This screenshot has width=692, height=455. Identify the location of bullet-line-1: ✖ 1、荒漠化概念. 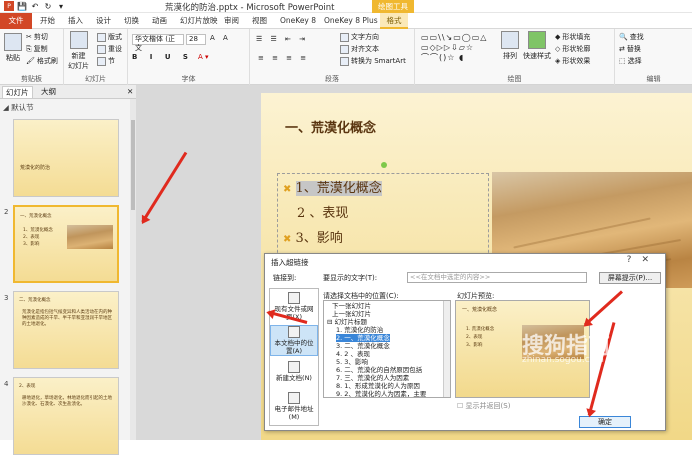
(332, 186).